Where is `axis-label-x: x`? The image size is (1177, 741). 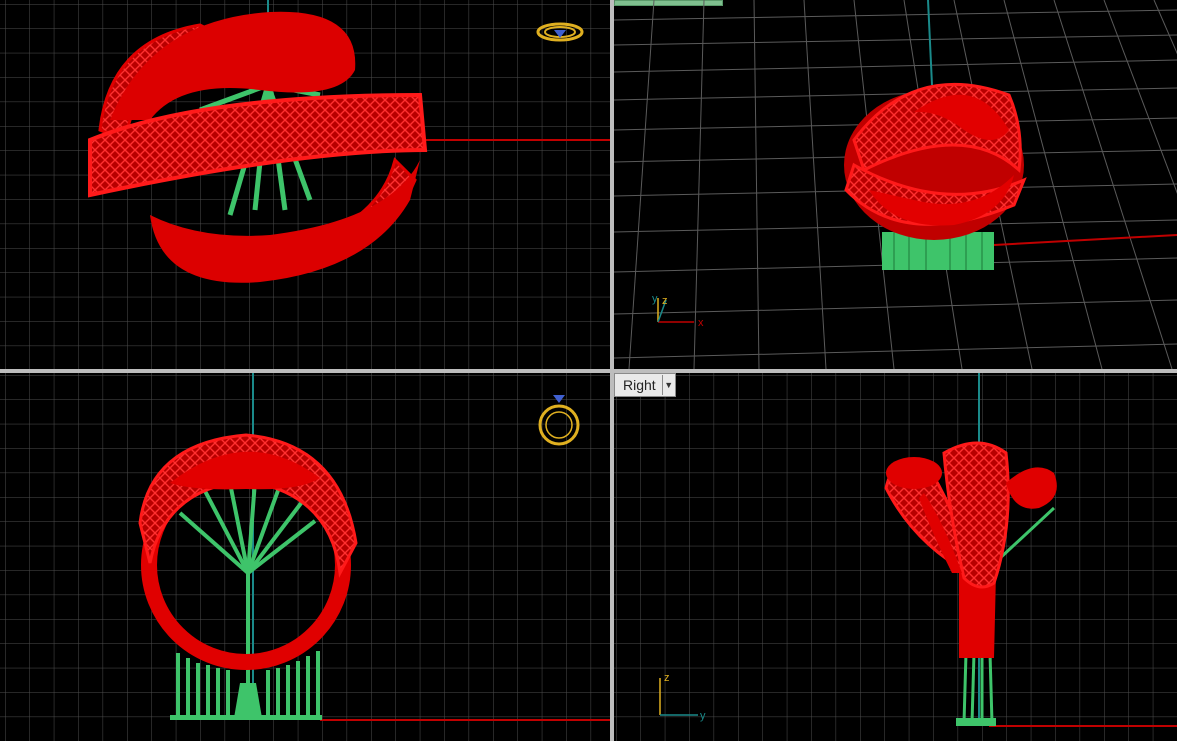 axis-label-x: x is located at coordinates (701, 323).